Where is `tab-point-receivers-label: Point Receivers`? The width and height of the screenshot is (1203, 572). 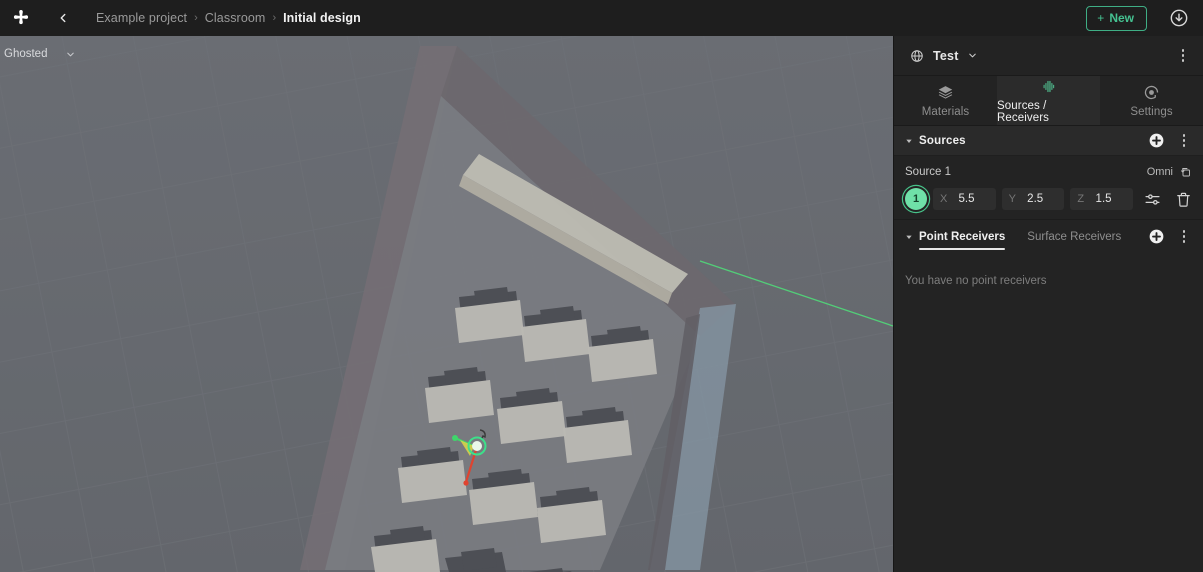
tab-point-receivers-label: Point Receivers is located at coordinates (962, 236).